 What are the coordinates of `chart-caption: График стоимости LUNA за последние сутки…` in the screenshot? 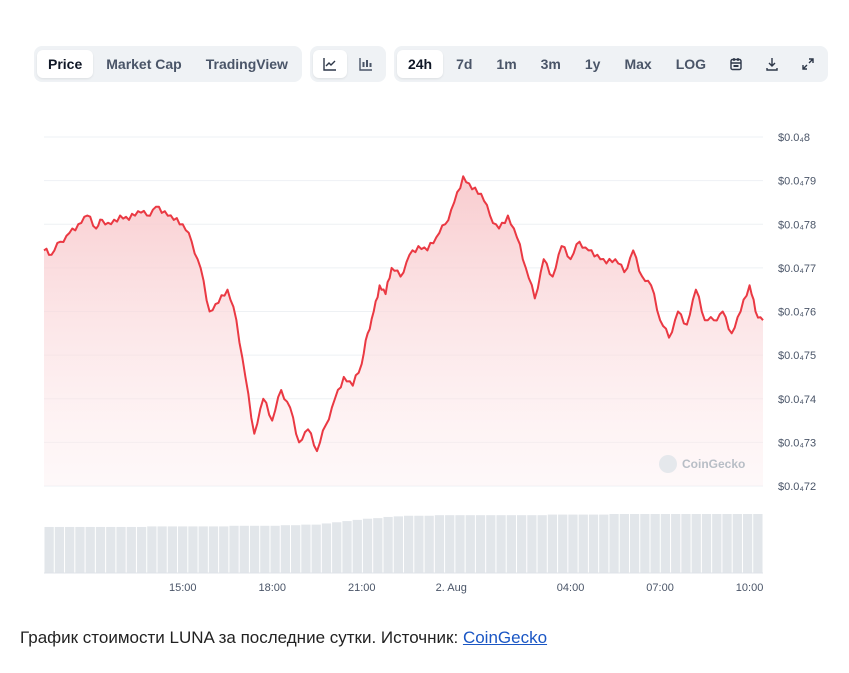 It's located at (283, 638).